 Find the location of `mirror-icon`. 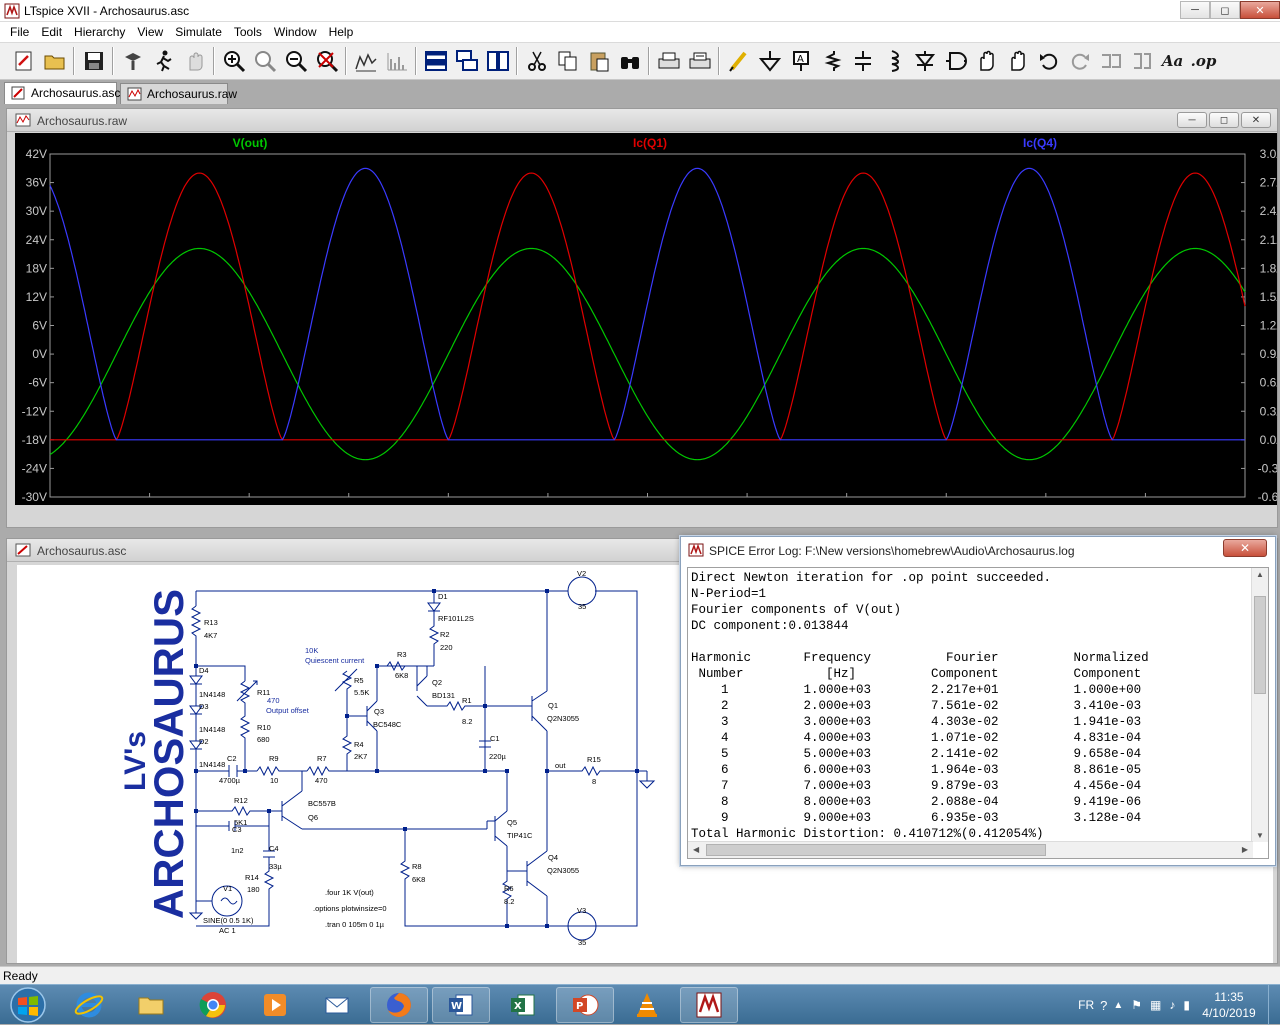

mirror-icon is located at coordinates (1141, 61).